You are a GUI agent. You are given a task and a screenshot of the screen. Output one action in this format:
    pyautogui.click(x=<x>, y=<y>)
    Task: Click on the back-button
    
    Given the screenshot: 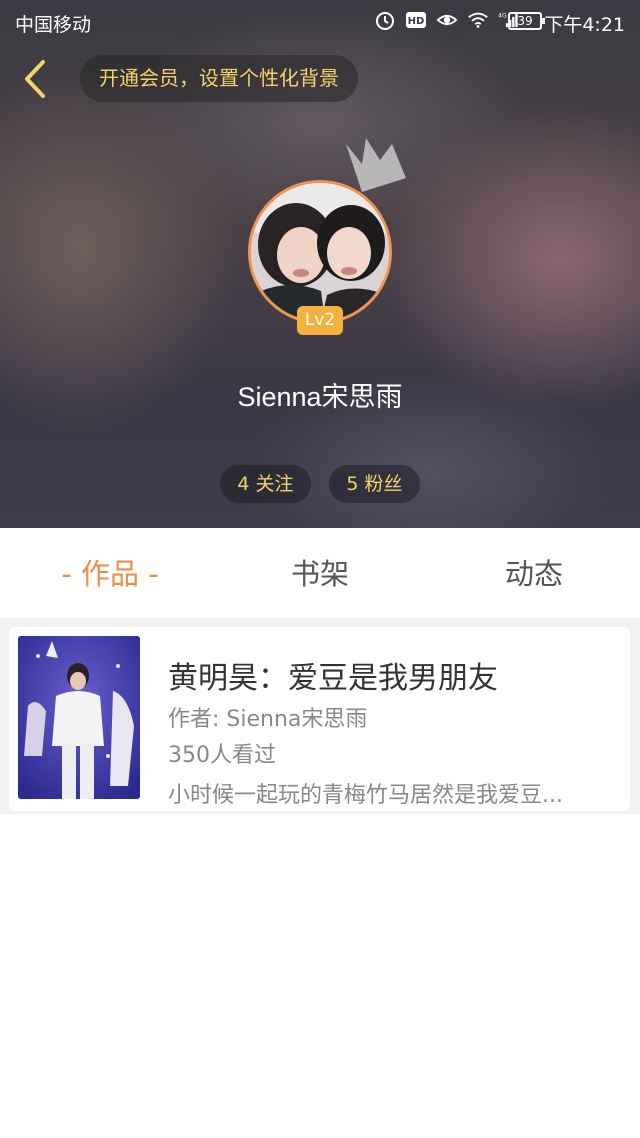 What is the action you would take?
    pyautogui.click(x=34, y=79)
    